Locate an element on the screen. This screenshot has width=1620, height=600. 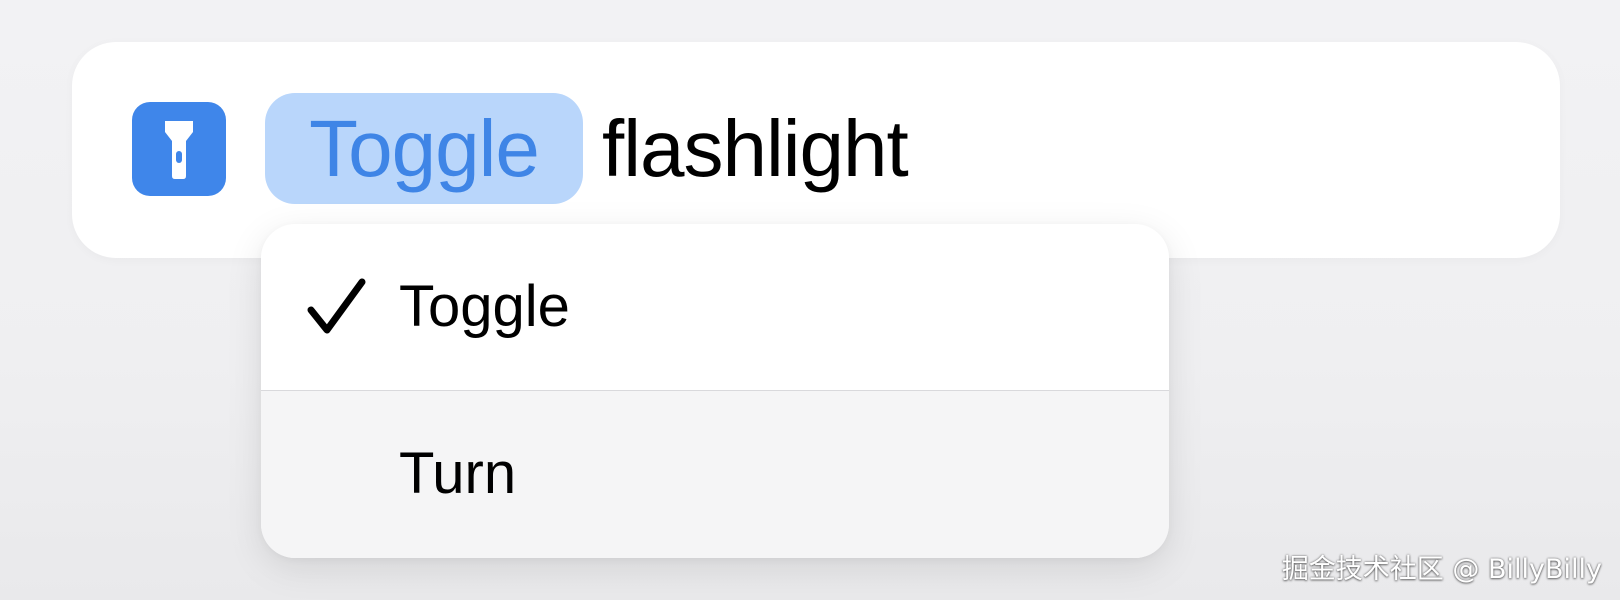
action-parameter-toggle: Toggle is located at coordinates (424, 148).